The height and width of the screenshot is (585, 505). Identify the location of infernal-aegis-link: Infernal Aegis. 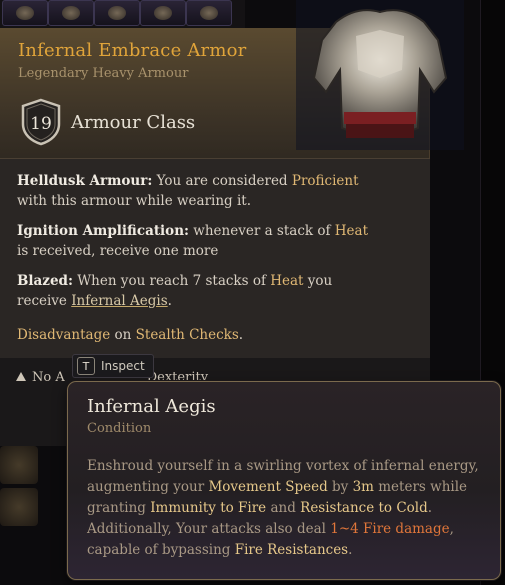
(119, 301).